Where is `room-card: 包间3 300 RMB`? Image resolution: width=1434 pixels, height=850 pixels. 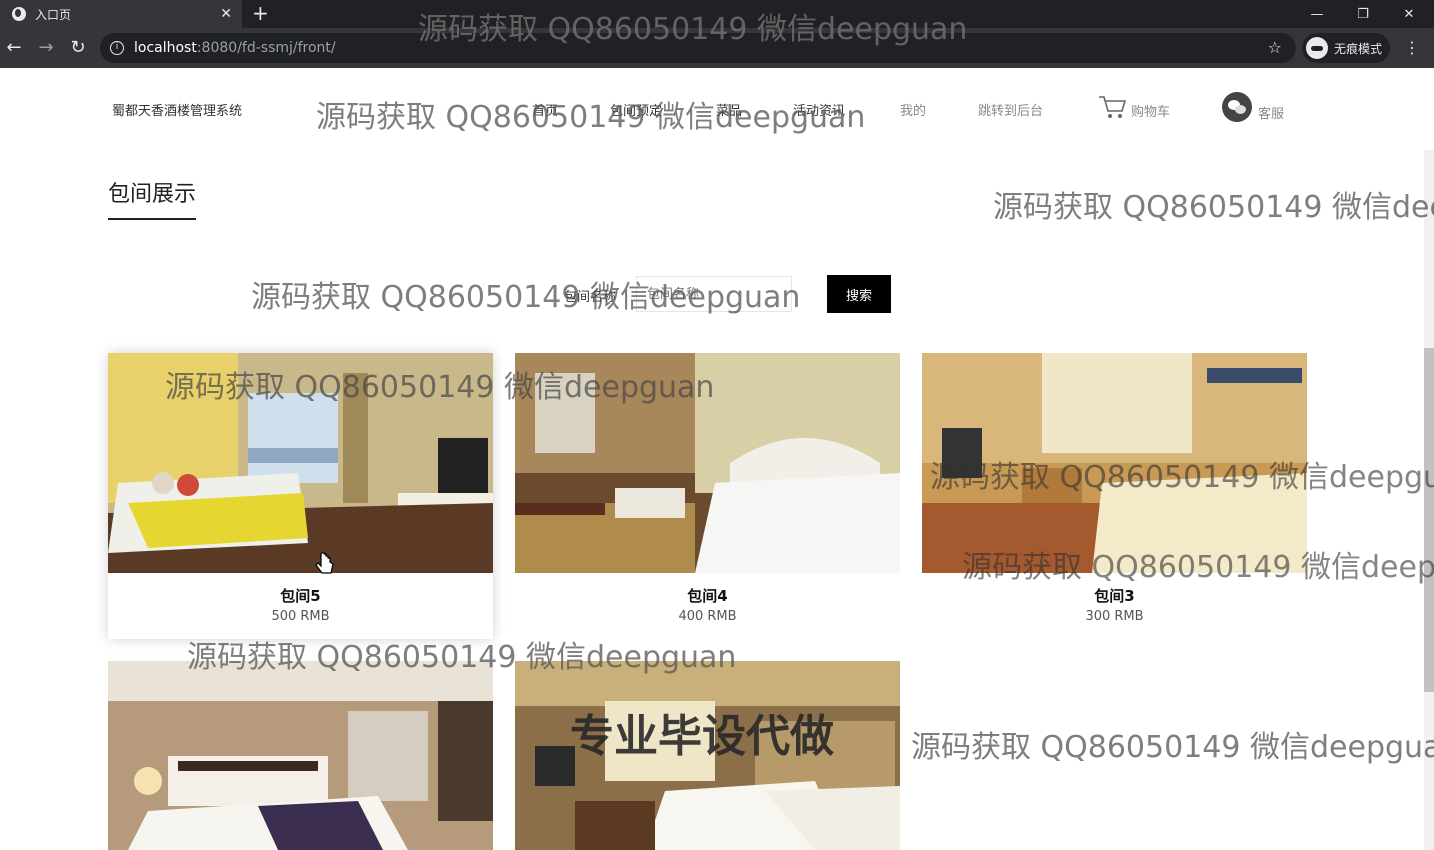 room-card: 包间3 300 RMB is located at coordinates (1114, 496).